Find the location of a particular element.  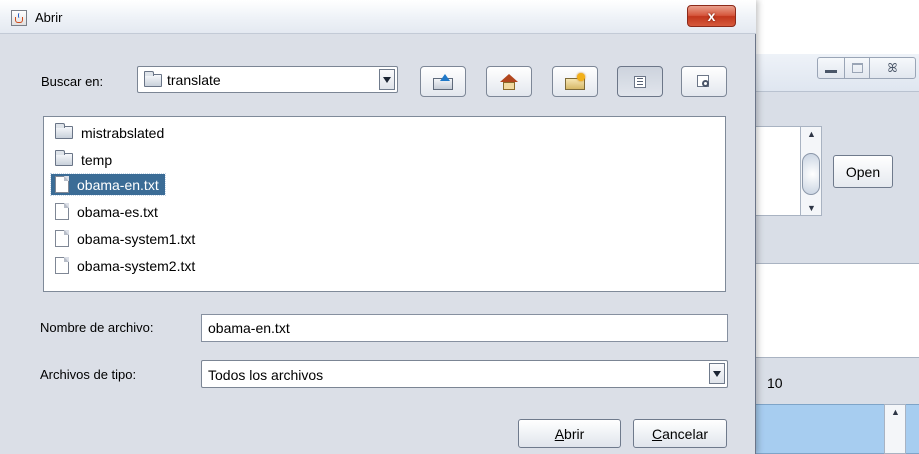

scroll-thumb is located at coordinates (811, 174).